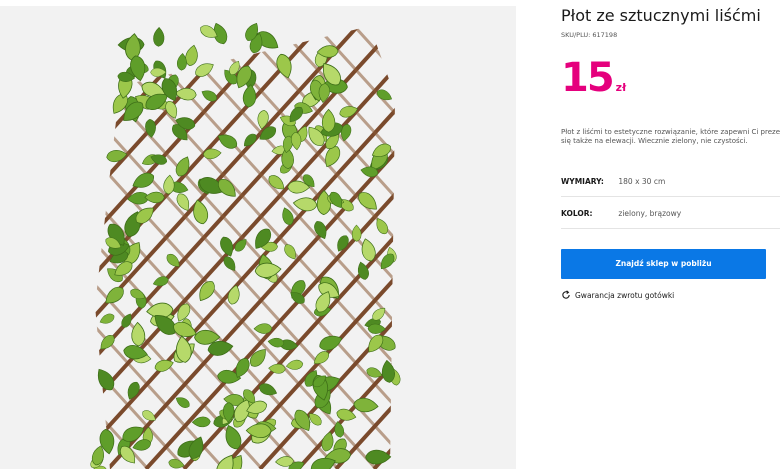  Describe the element at coordinates (650, 213) in the screenshot. I see `spec-value: zielony, brązowy` at that location.